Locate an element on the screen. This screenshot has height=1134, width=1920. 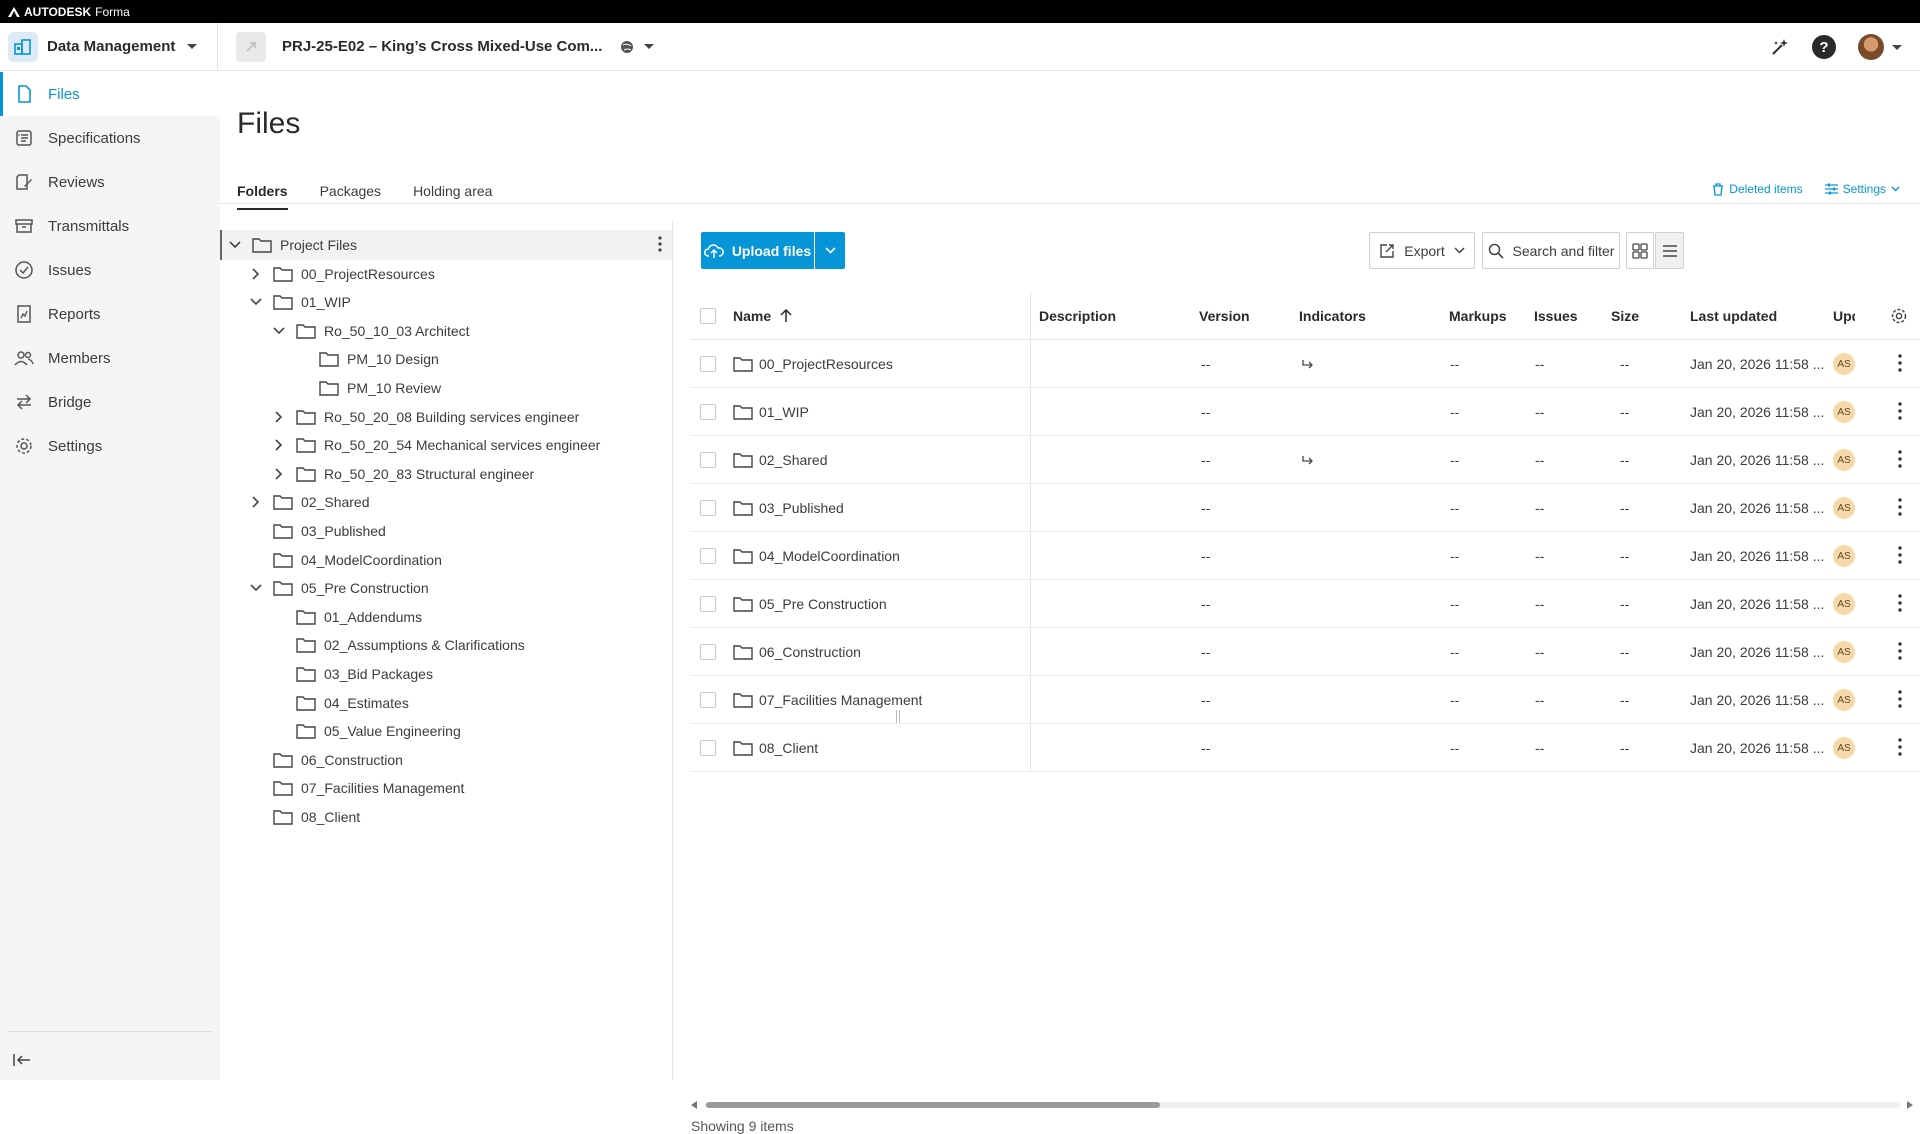
list-view-button is located at coordinates (1669, 250).